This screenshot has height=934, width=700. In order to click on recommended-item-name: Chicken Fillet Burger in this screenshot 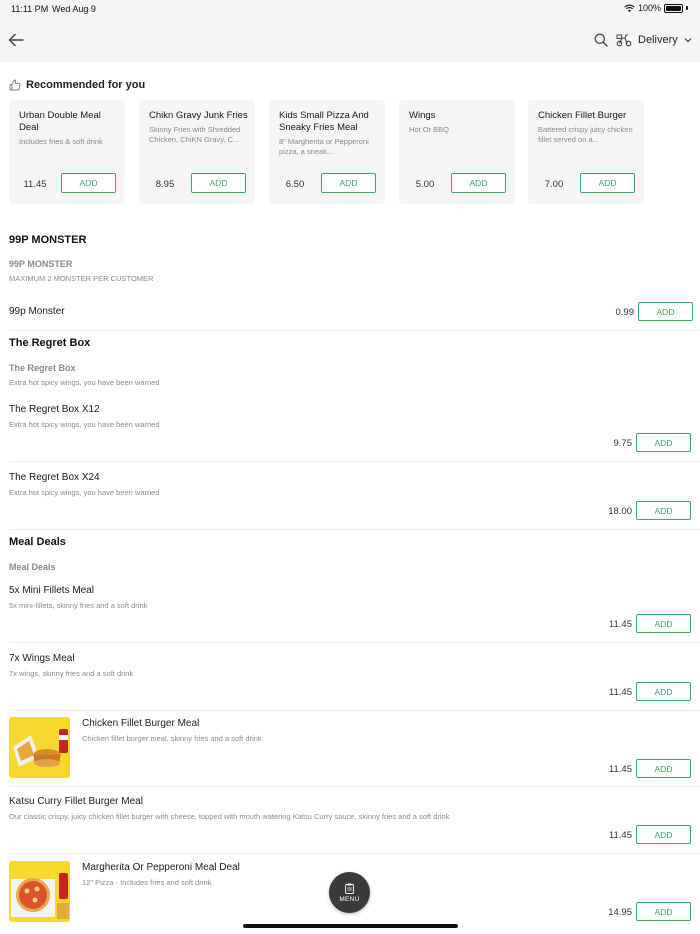, I will do `click(582, 115)`.